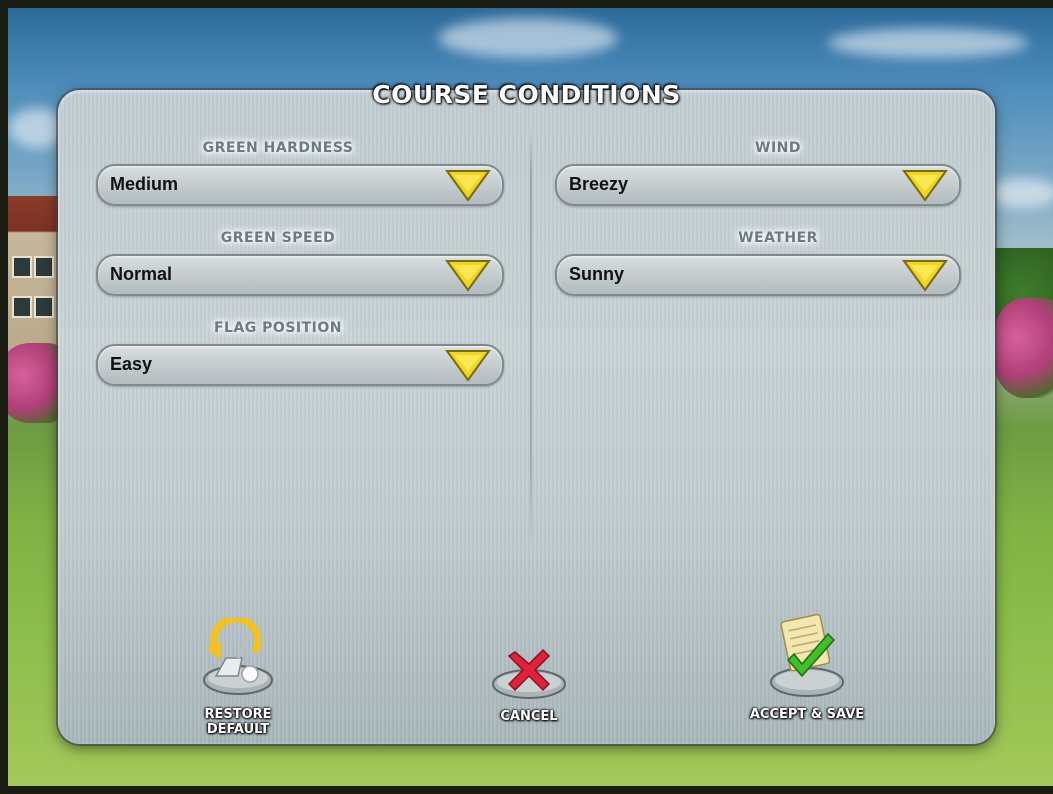 The width and height of the screenshot is (1053, 794). Describe the element at coordinates (278, 238) in the screenshot. I see `green-speed-label: GREEN SPEED` at that location.